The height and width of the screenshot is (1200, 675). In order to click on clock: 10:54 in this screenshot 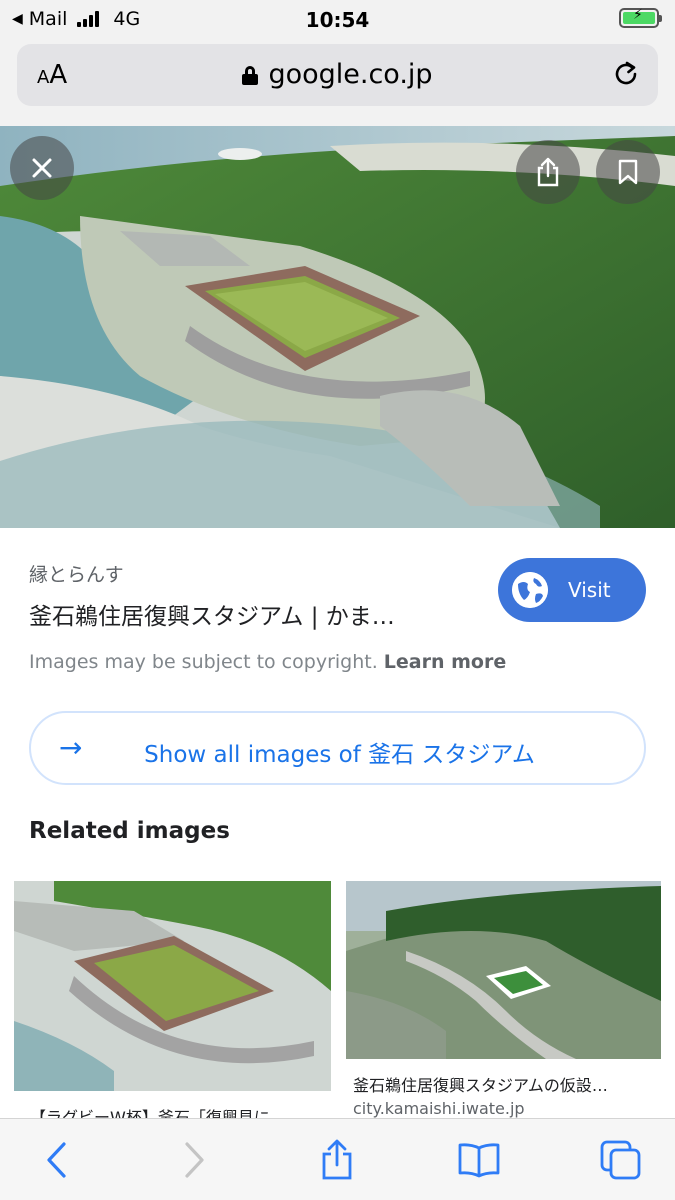, I will do `click(337, 20)`.